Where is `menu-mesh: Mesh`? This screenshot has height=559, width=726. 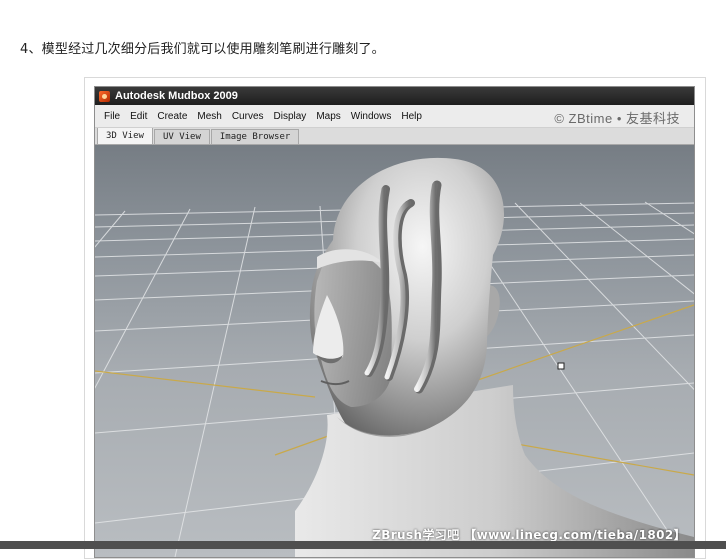 menu-mesh: Mesh is located at coordinates (209, 116).